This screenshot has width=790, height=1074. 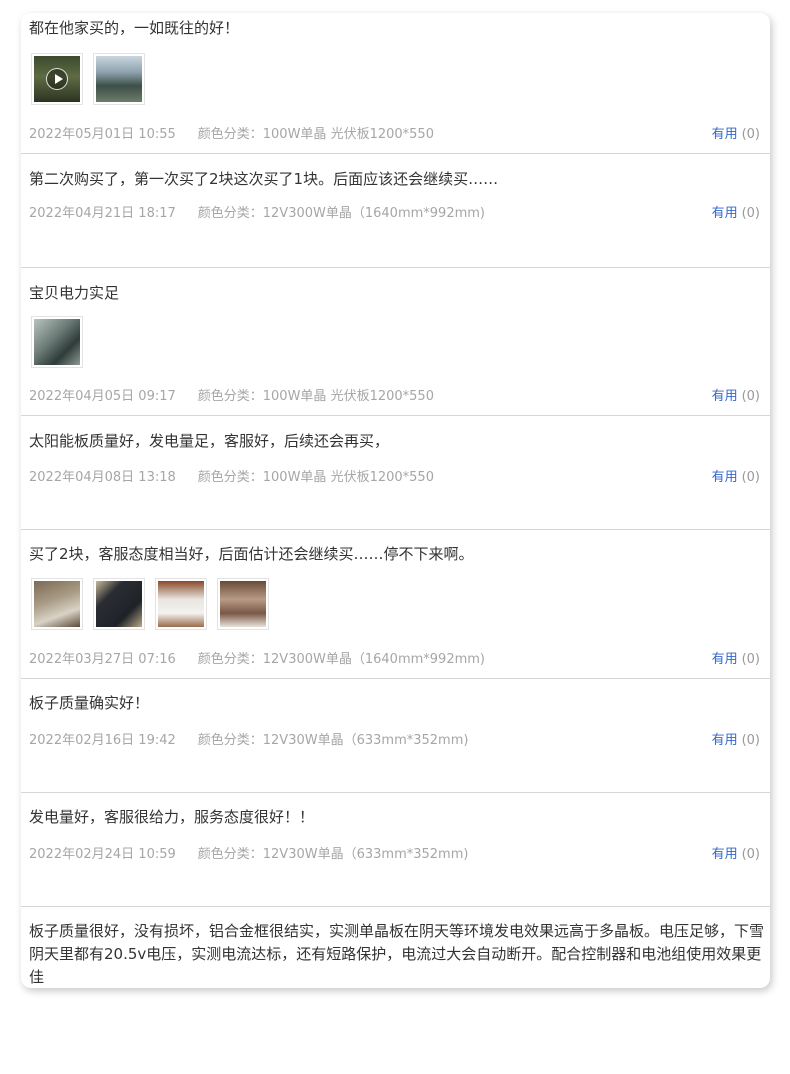 What do you see at coordinates (102, 477) in the screenshot?
I see `review-date: 2022年04月08日 13:18` at bounding box center [102, 477].